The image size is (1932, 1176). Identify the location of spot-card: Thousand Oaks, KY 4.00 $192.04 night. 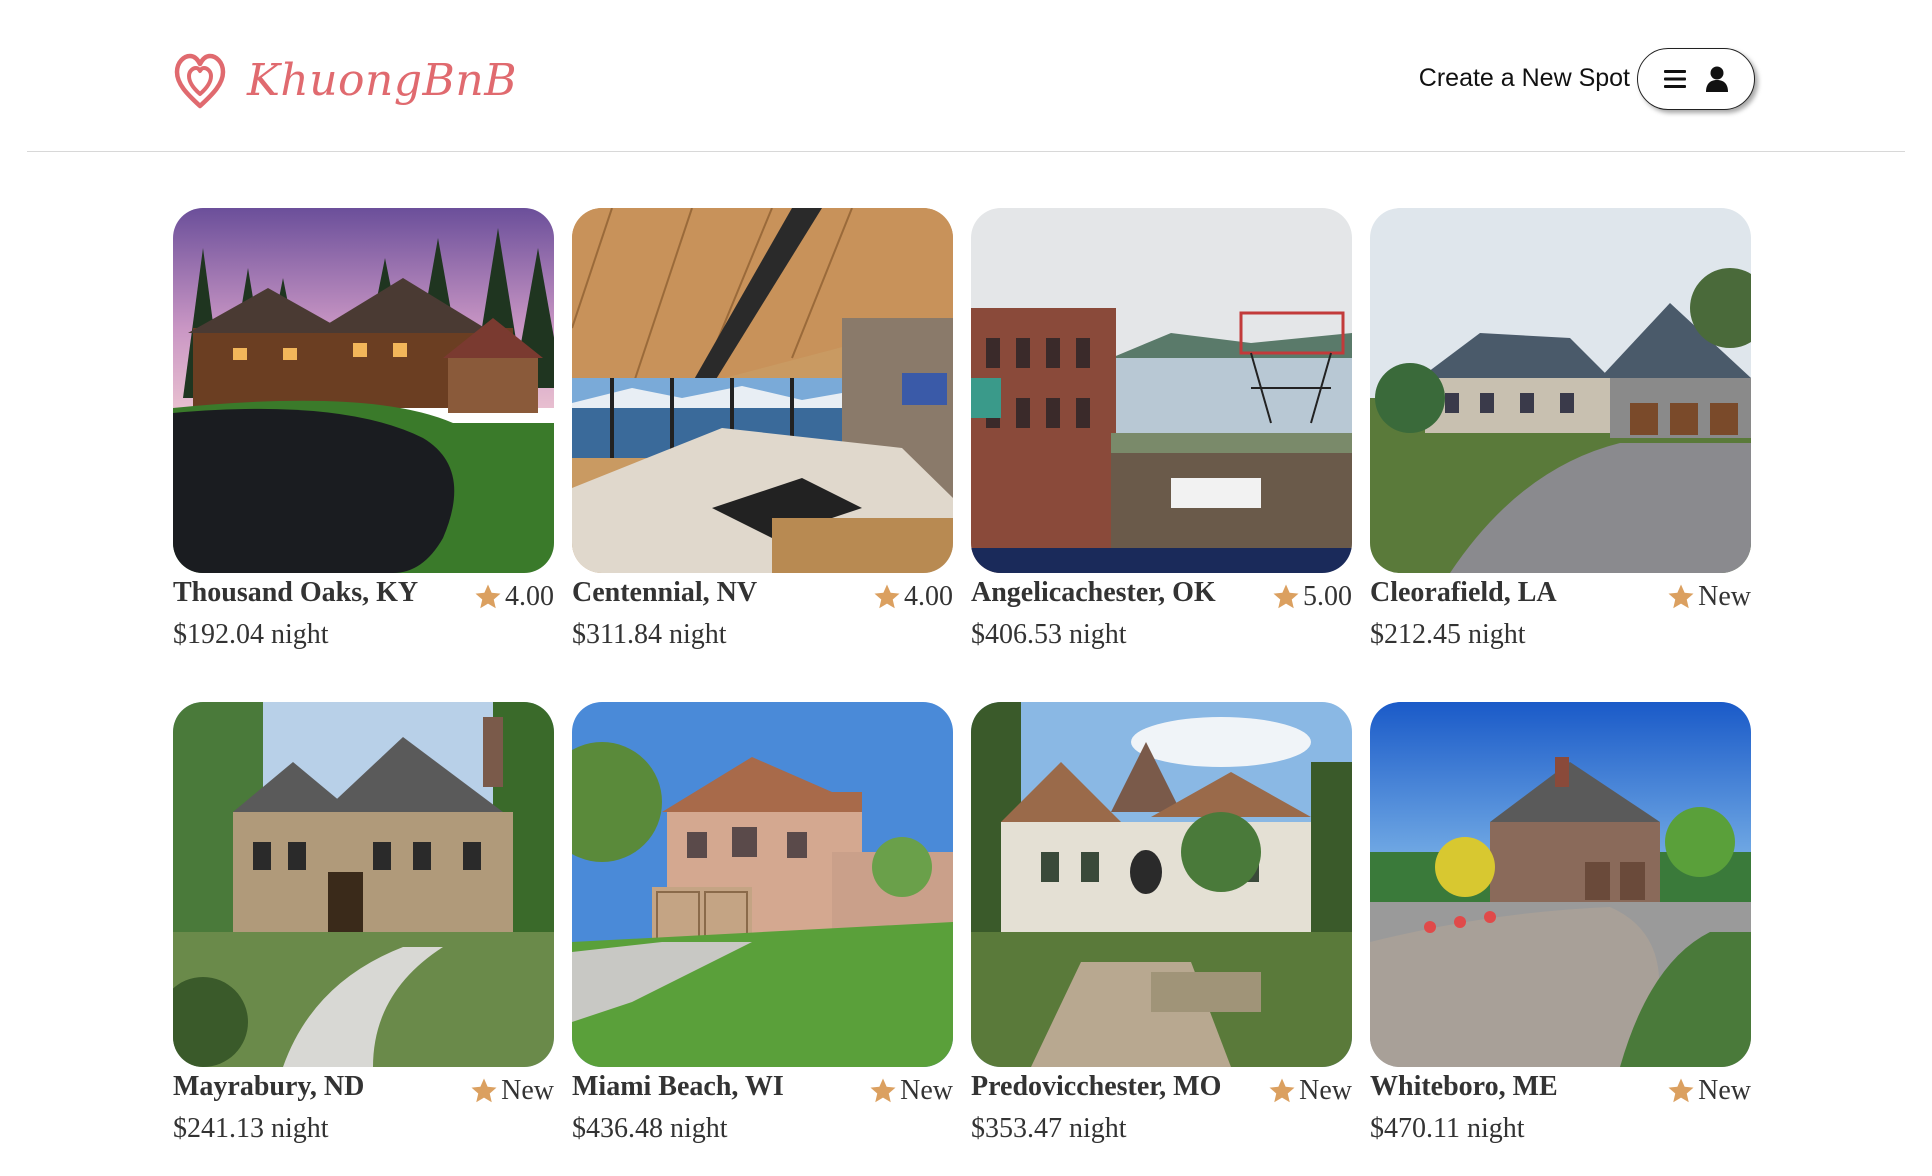
(363, 430).